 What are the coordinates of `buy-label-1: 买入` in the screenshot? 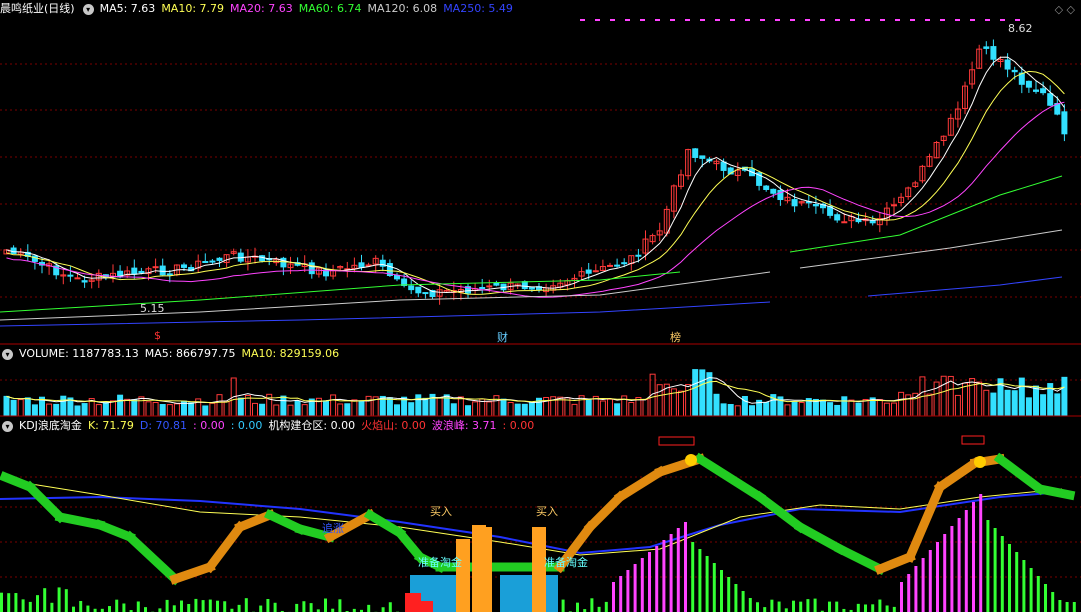 It's located at (441, 511).